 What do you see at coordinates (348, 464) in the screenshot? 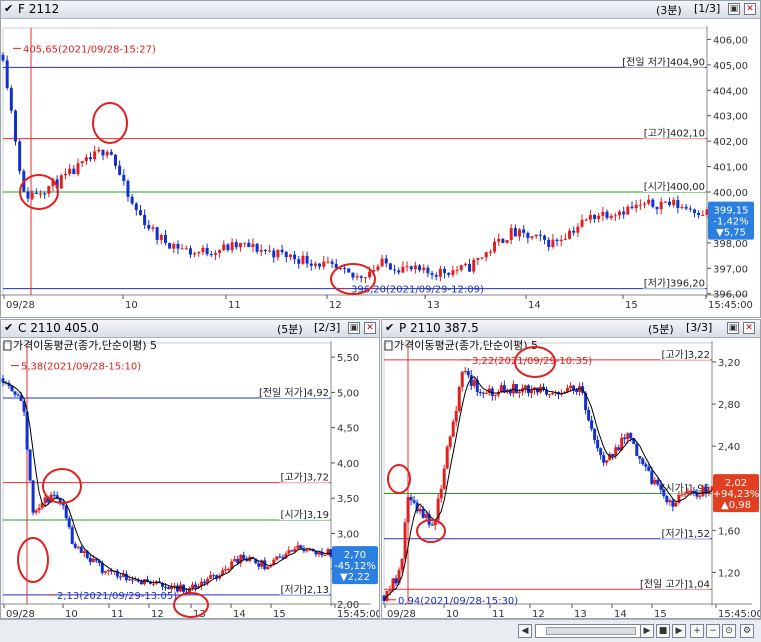
I see `y-tick-label: 4,00` at bounding box center [348, 464].